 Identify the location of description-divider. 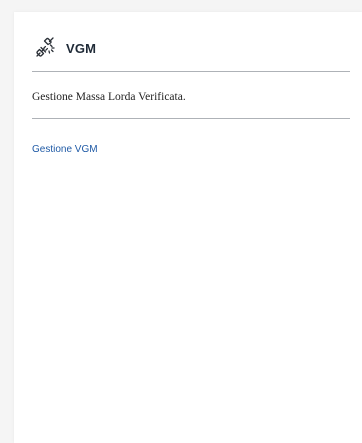
(191, 118).